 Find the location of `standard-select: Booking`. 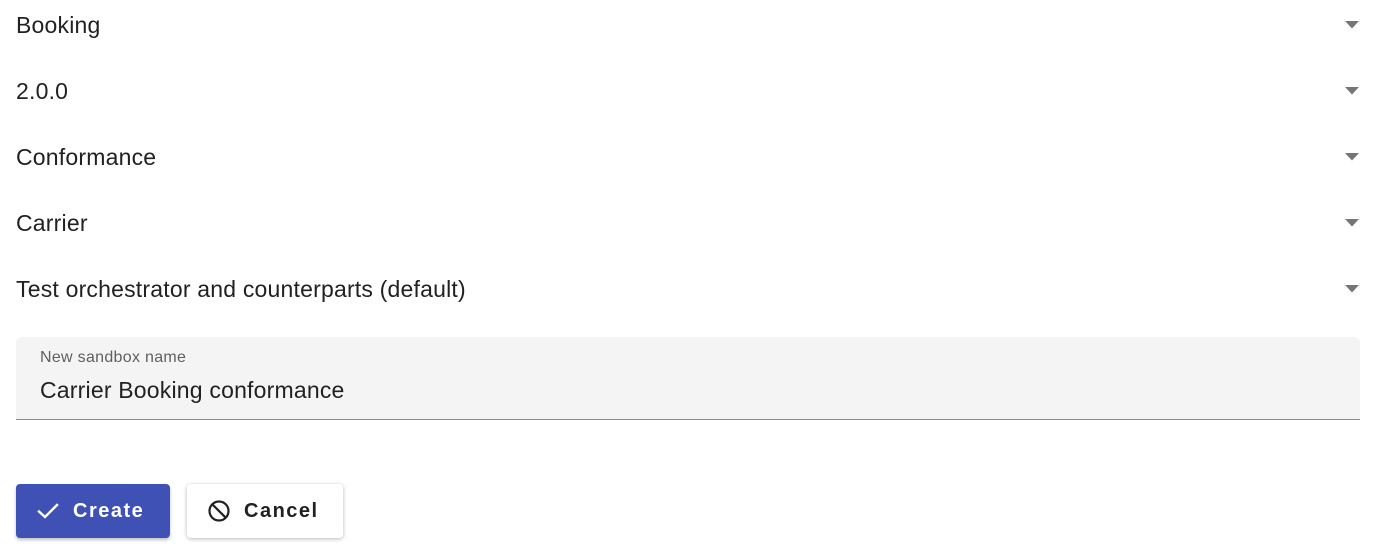

standard-select: Booking is located at coordinates (688, 25).